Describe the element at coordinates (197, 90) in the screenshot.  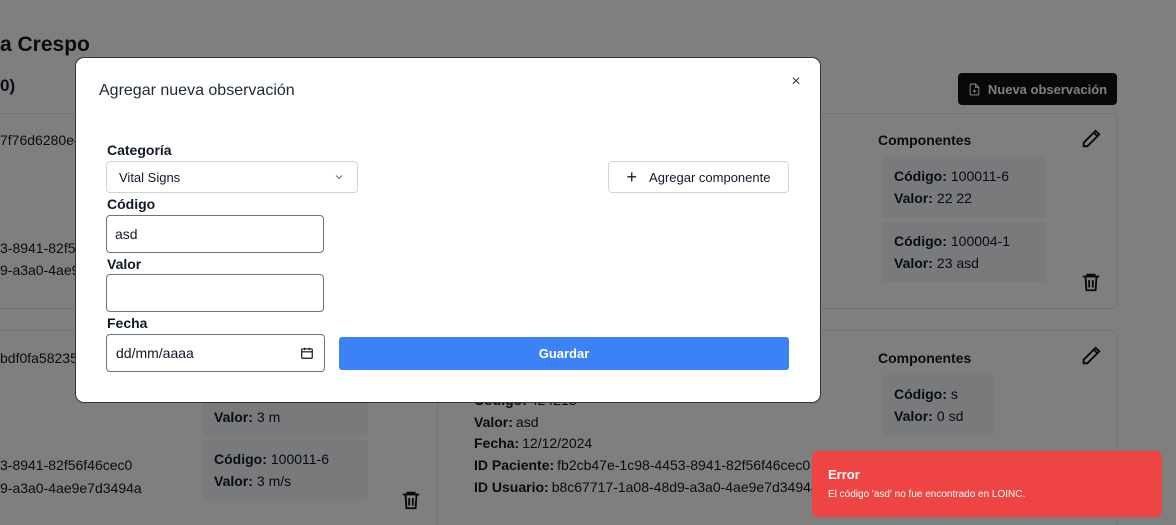
I see `modal-title: Agregar nueva observación` at that location.